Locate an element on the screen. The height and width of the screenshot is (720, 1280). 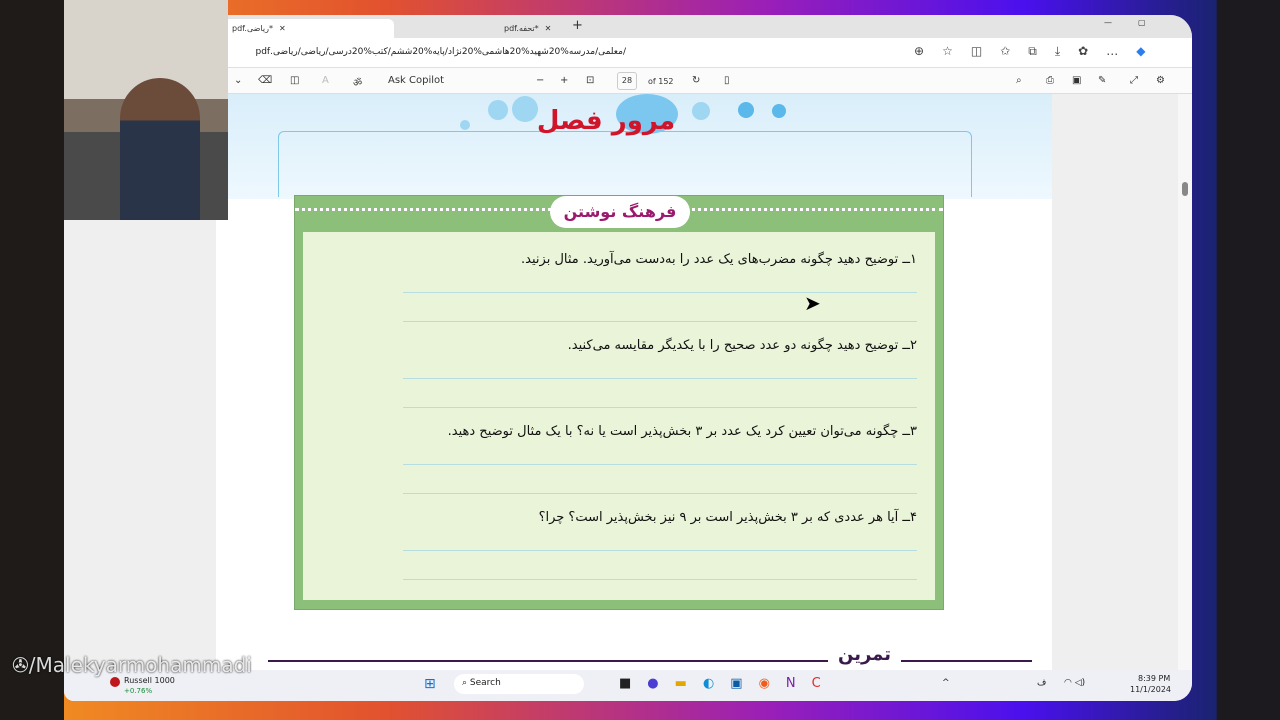
firefox-icon: ◉ is located at coordinates (764, 683).